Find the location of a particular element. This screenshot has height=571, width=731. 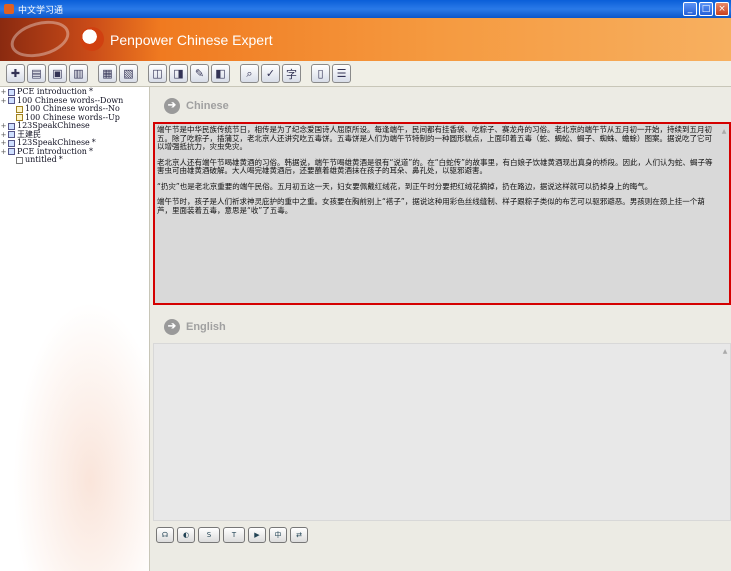

tag-icon: ◧ is located at coordinates (220, 73).